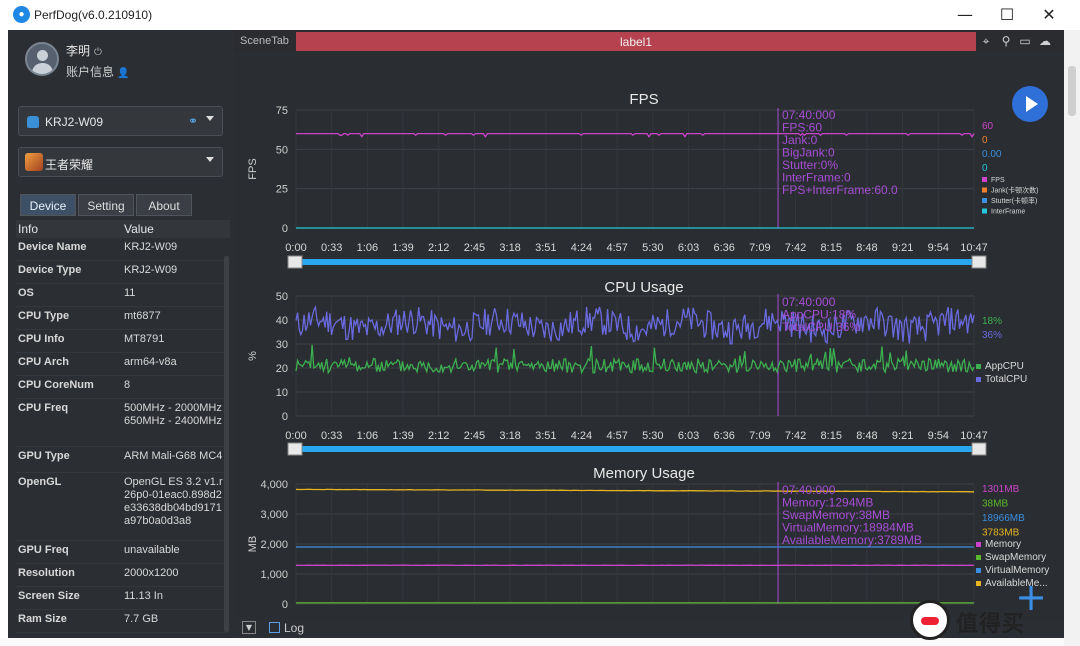 The height and width of the screenshot is (646, 1080). Describe the element at coordinates (1003, 544) in the screenshot. I see `legend-label: Memory` at that location.